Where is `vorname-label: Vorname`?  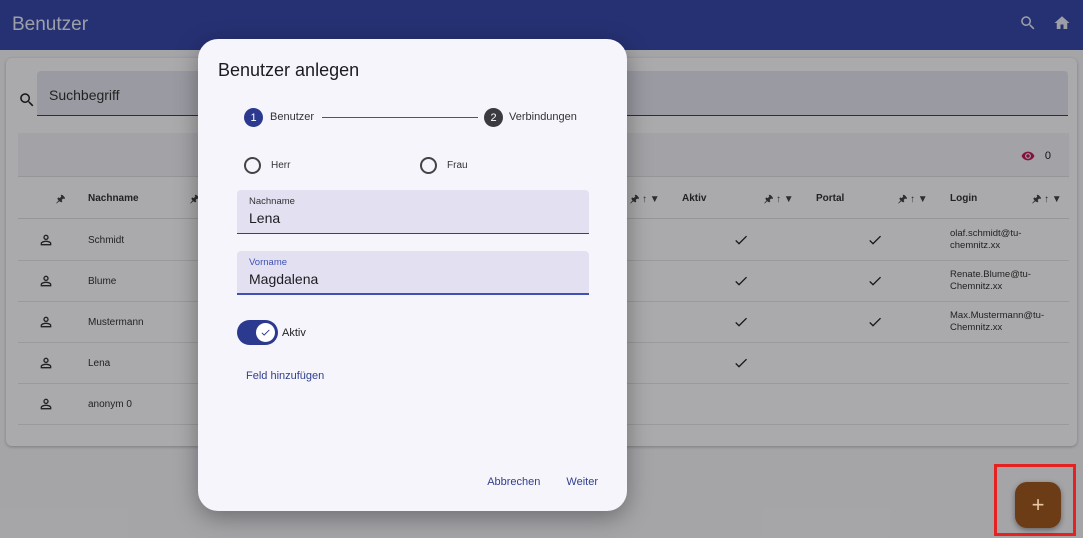
vorname-label: Vorname is located at coordinates (268, 262).